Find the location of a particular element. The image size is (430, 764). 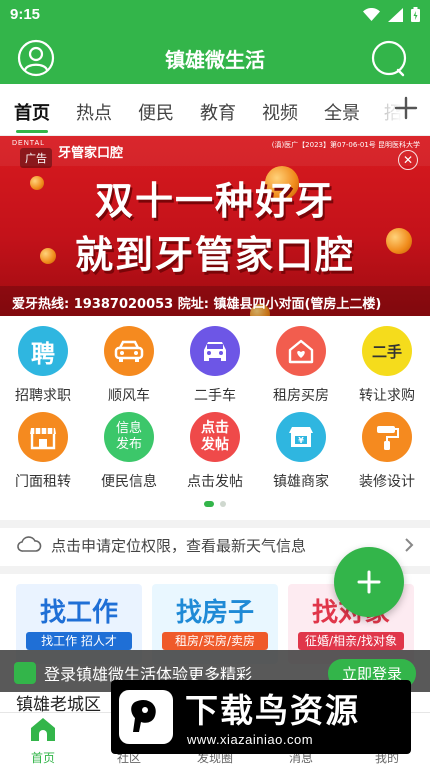

grid-label: 二手车 is located at coordinates (215, 396).